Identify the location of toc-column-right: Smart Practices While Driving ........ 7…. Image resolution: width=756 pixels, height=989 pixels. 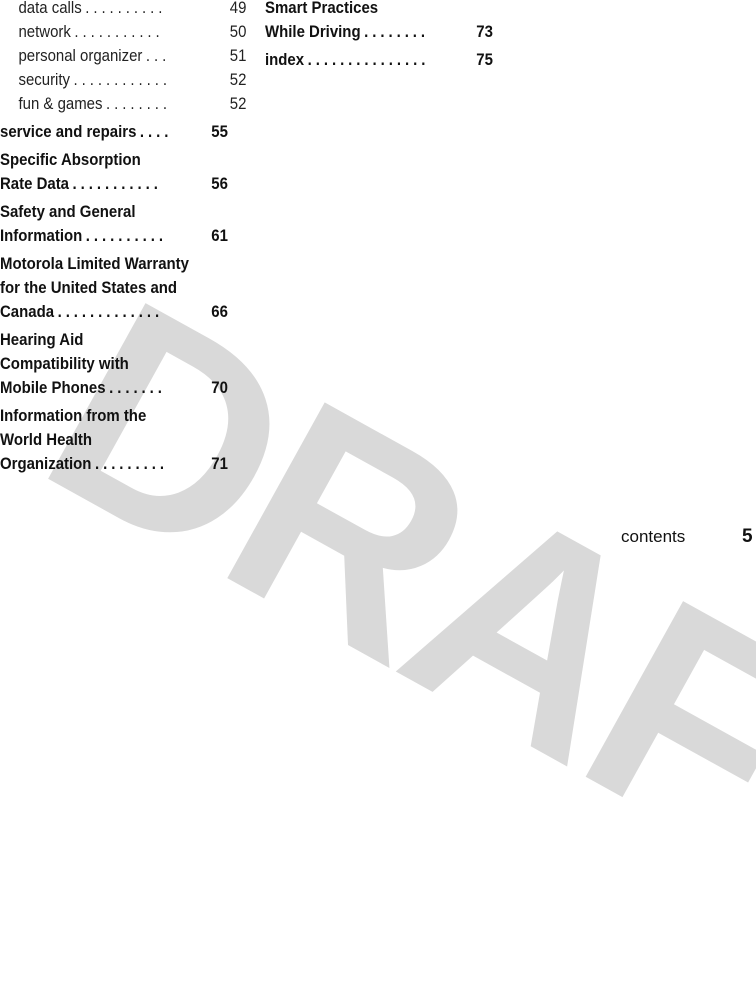
(379, 36).